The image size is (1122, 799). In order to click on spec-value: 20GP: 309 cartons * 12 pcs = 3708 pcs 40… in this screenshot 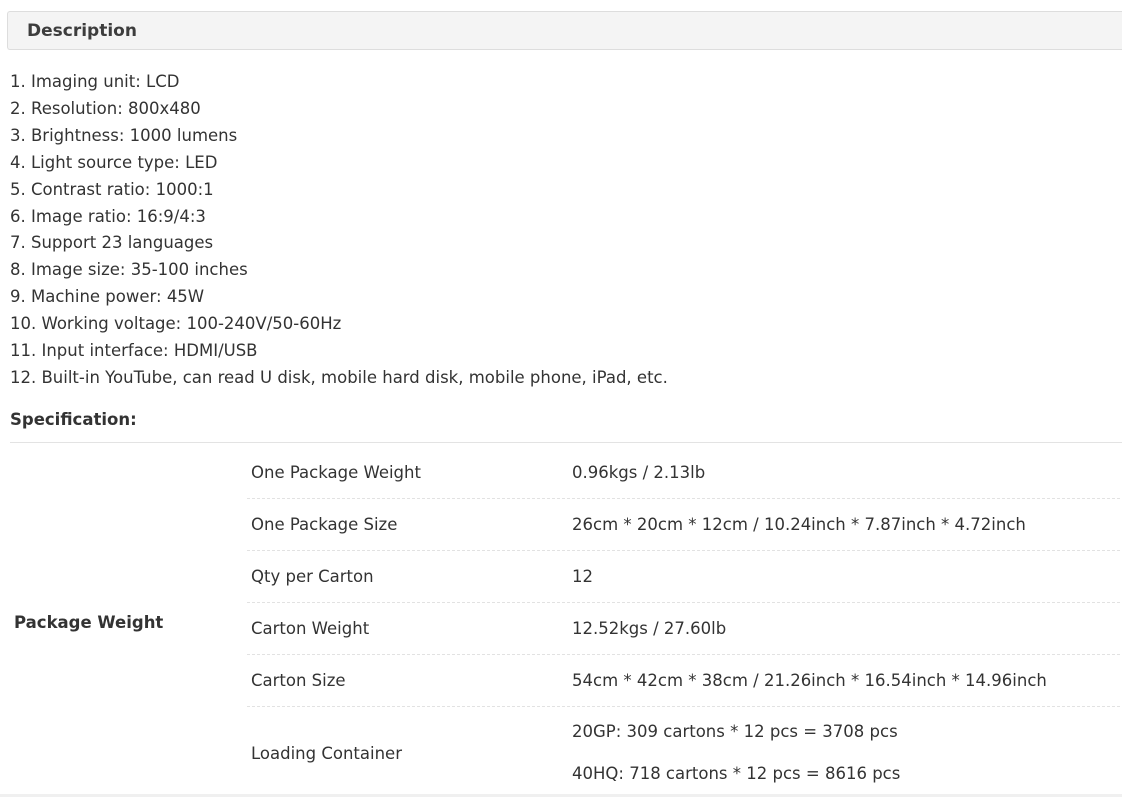, I will do `click(846, 753)`.